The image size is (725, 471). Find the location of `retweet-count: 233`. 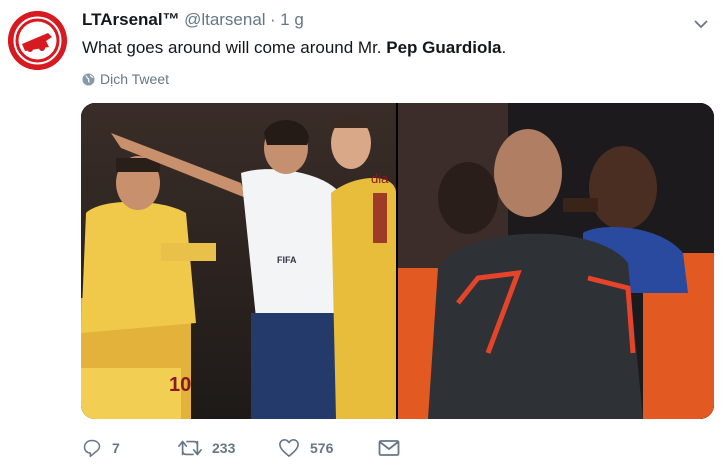

retweet-count: 233 is located at coordinates (224, 448).